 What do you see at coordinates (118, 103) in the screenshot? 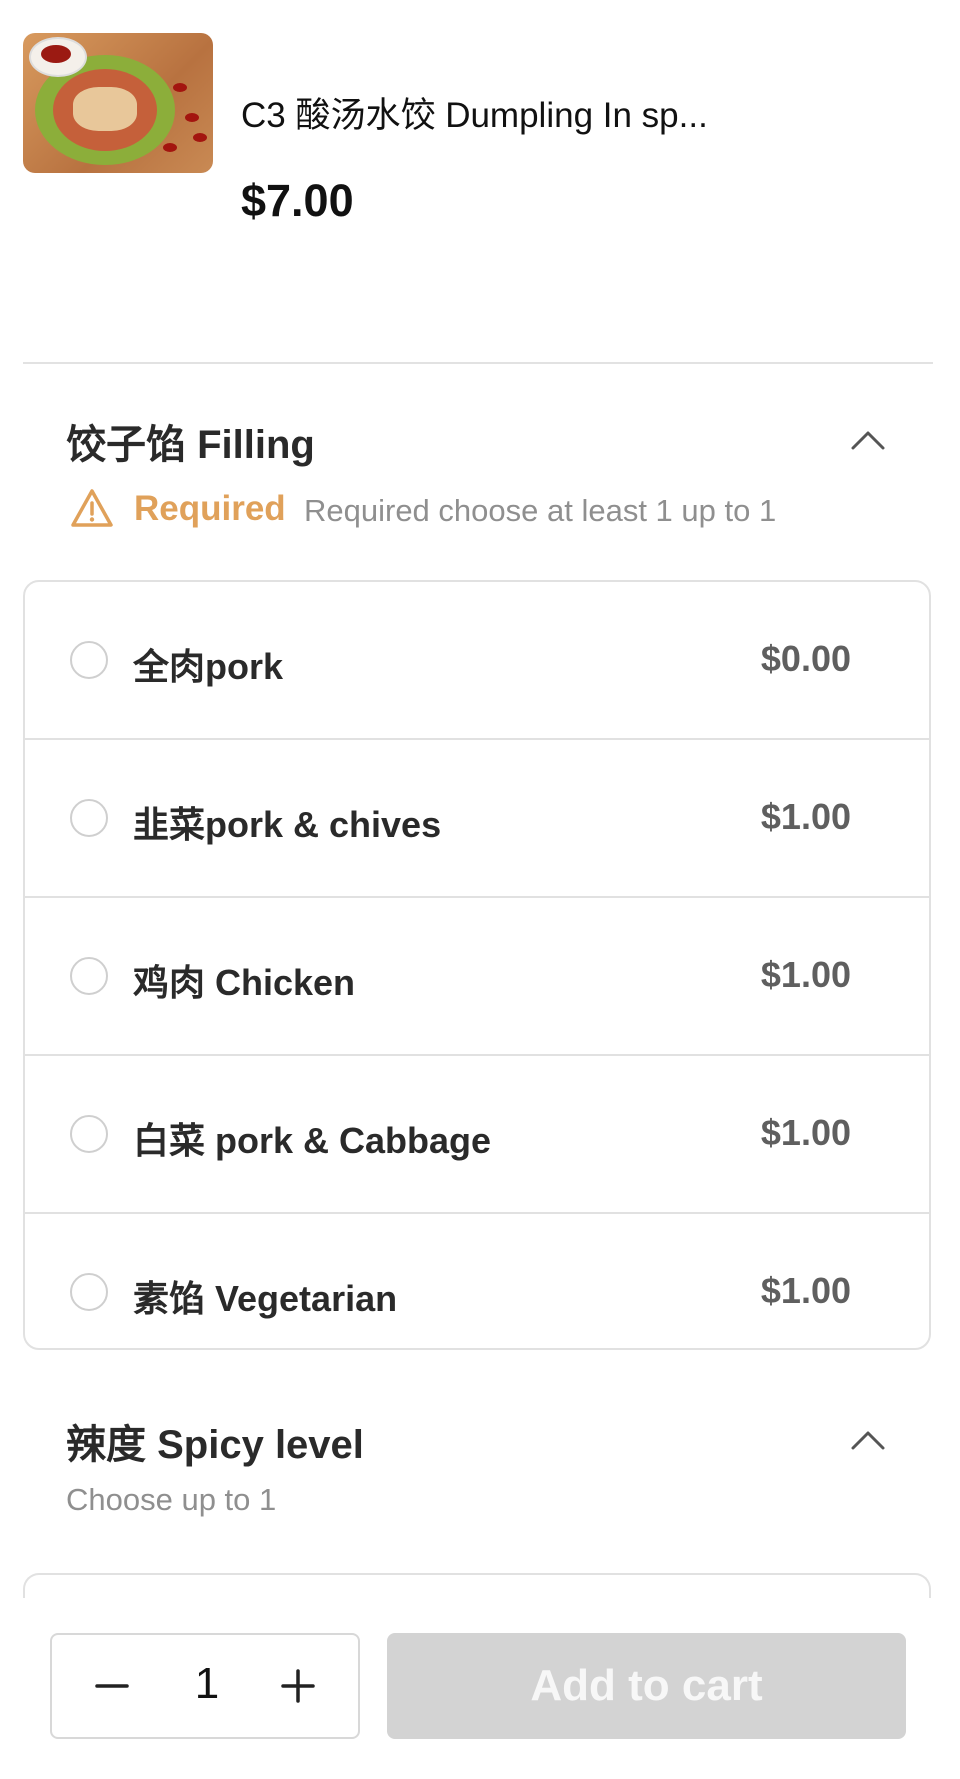
I see `item-photo` at bounding box center [118, 103].